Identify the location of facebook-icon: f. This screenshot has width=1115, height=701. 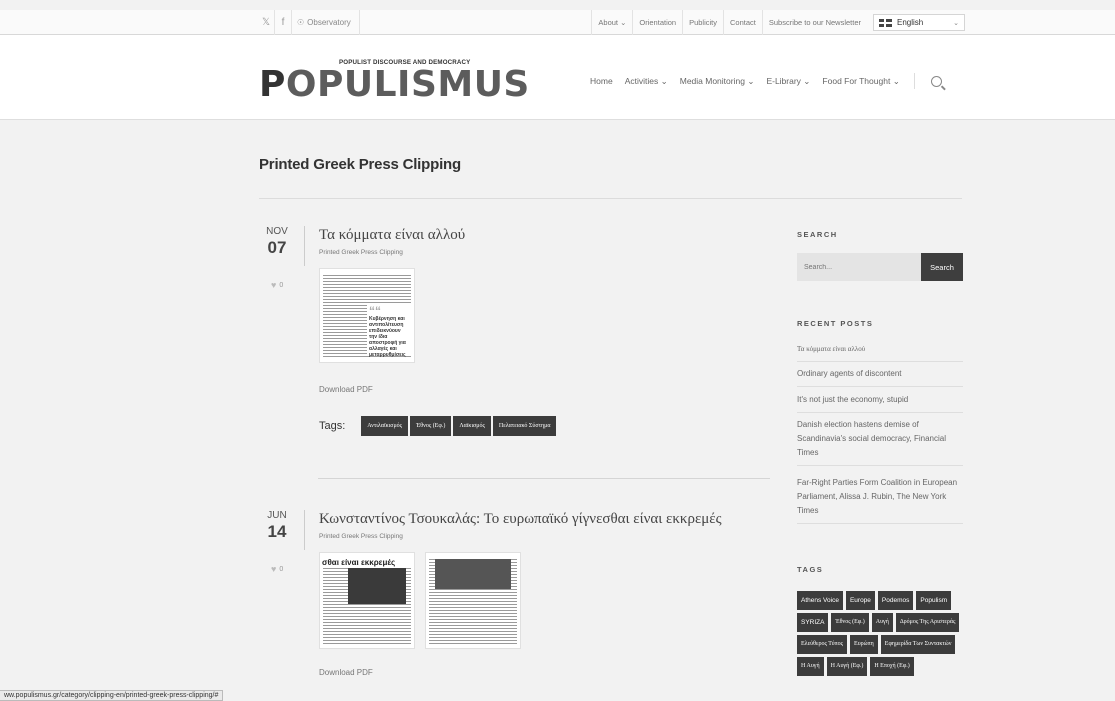
(283, 22).